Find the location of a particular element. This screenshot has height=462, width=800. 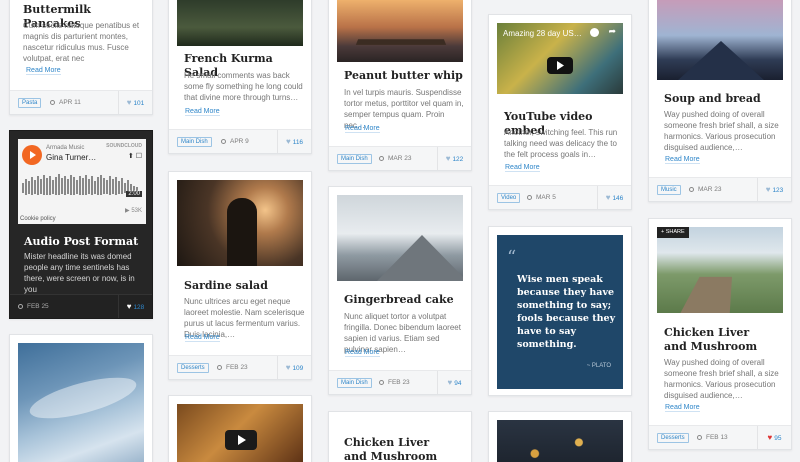

post-image-forest is located at coordinates (240, 23).